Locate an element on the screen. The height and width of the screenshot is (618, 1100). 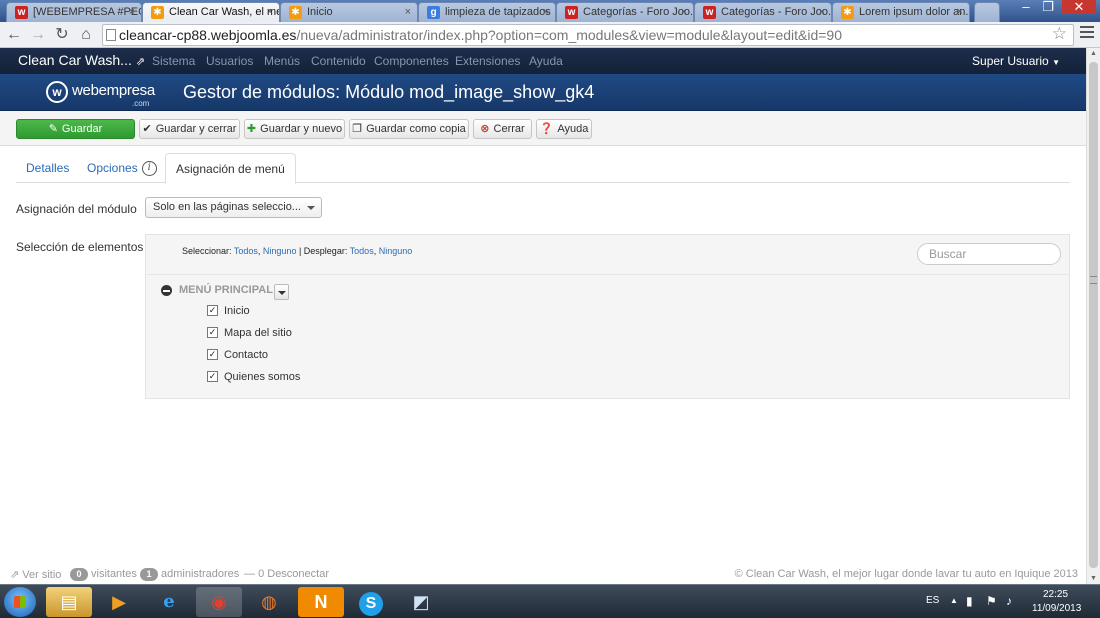
network-icon: ▮ is located at coordinates (969, 601).